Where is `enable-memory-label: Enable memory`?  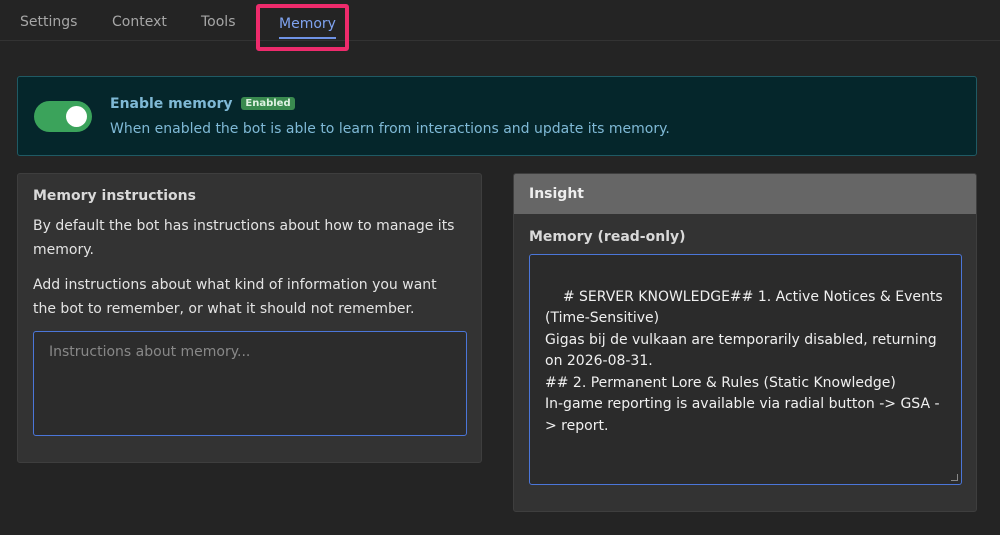
enable-memory-label: Enable memory is located at coordinates (171, 104).